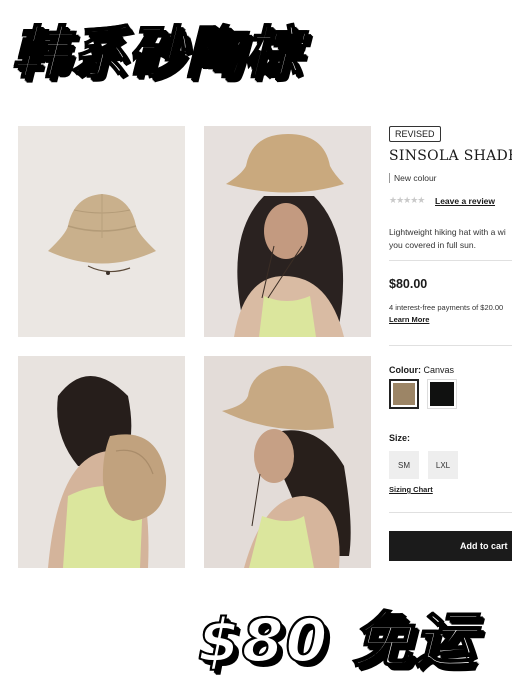 Image resolution: width=512 pixels, height=683 pixels. Describe the element at coordinates (415, 134) in the screenshot. I see `revised-badge: REVISED` at that location.